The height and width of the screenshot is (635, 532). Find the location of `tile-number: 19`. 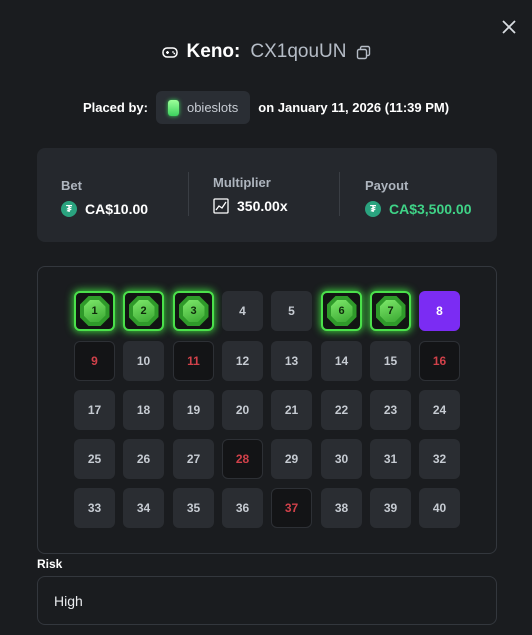

tile-number: 19 is located at coordinates (193, 410).